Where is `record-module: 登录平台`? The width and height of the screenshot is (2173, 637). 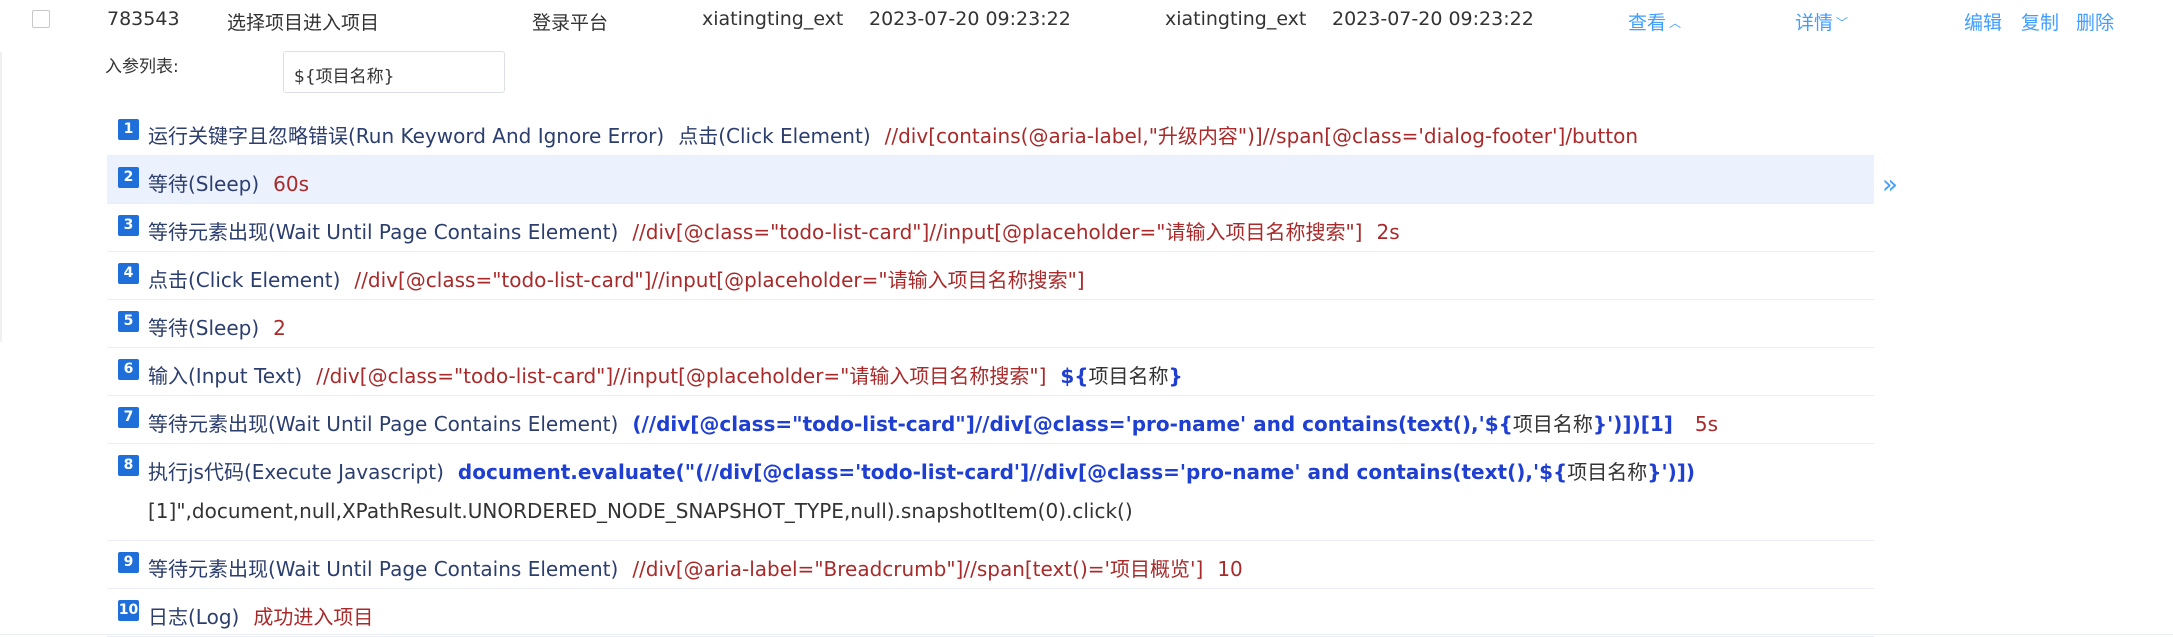 record-module: 登录平台 is located at coordinates (570, 23).